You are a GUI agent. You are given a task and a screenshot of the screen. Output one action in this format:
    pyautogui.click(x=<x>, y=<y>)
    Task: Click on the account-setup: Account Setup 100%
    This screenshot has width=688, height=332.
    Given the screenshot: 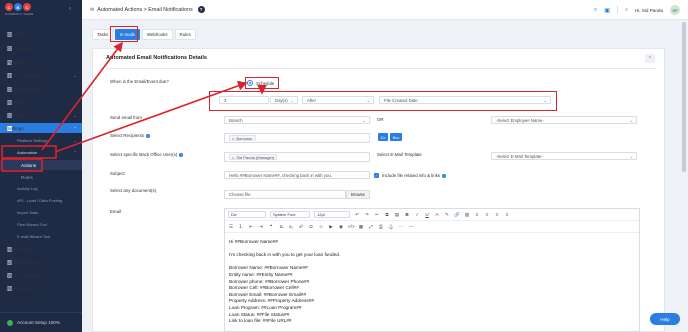 What is the action you would take?
    pyautogui.click(x=41, y=322)
    